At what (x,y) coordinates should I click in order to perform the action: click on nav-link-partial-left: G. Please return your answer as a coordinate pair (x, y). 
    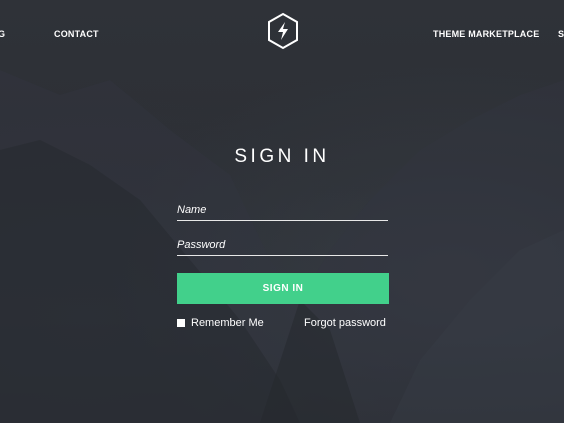
    Looking at the image, I should click on (2, 34).